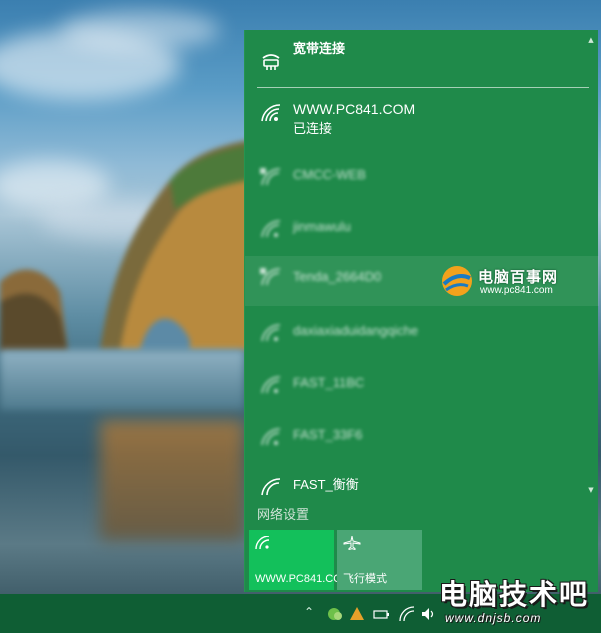 This screenshot has width=601, height=633. I want to click on wifi-tile-label: WWW.PC841.COM, so click(303, 579).